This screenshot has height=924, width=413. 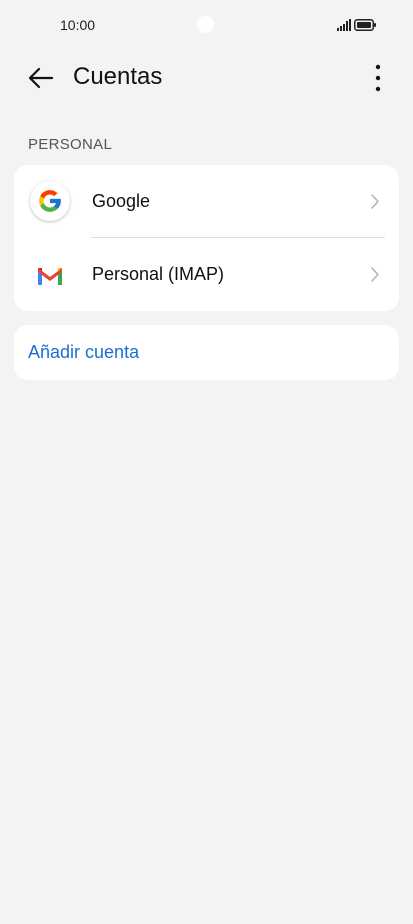 What do you see at coordinates (365, 25) in the screenshot?
I see `battery-icon` at bounding box center [365, 25].